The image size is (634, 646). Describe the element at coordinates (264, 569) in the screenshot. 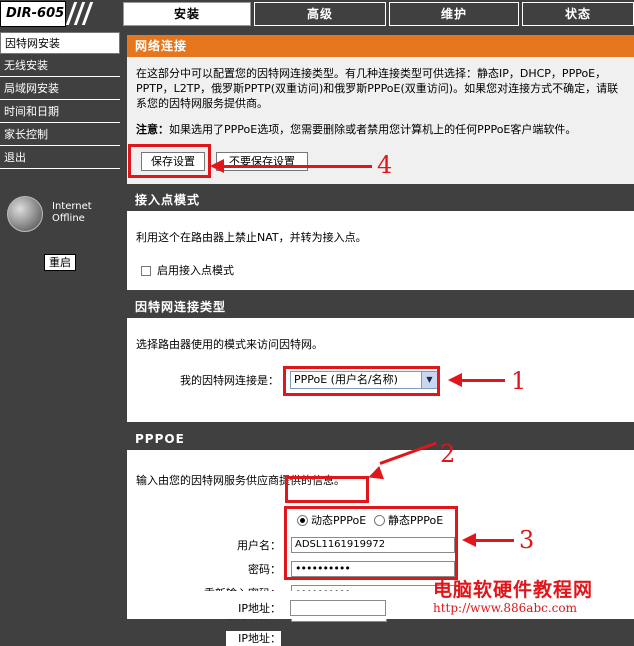

I see `password-label: 密码：` at that location.